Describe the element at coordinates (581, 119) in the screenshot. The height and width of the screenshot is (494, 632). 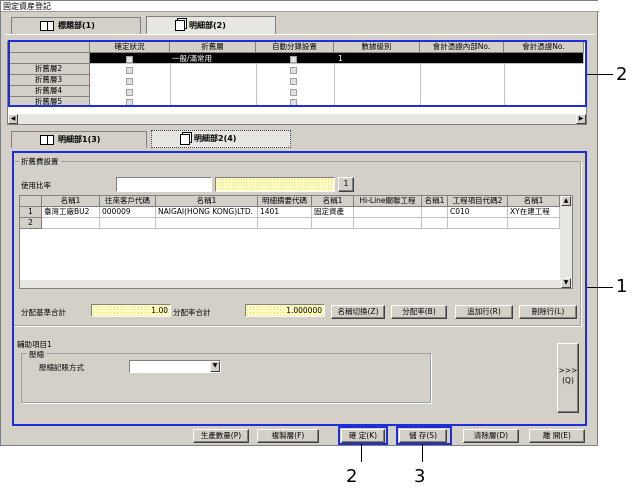
I see `scroll-right-icon: ▶` at that location.